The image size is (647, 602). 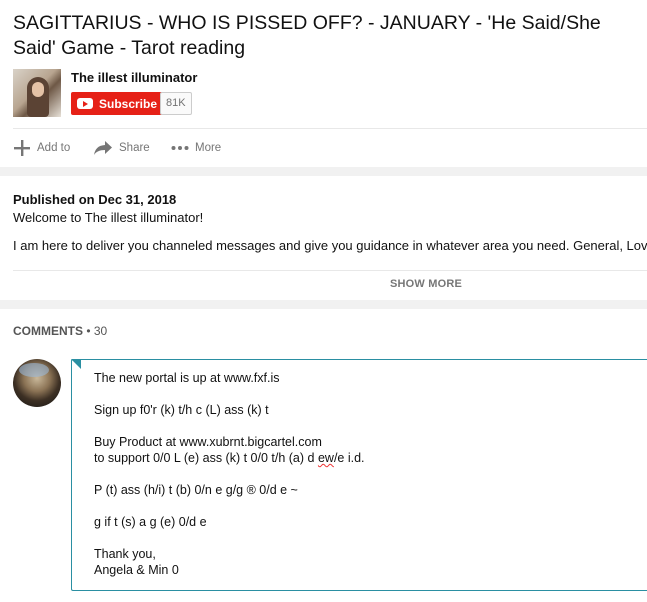 I want to click on comment-paragraph: Thank you, Angela & Min 0, so click(x=229, y=562).